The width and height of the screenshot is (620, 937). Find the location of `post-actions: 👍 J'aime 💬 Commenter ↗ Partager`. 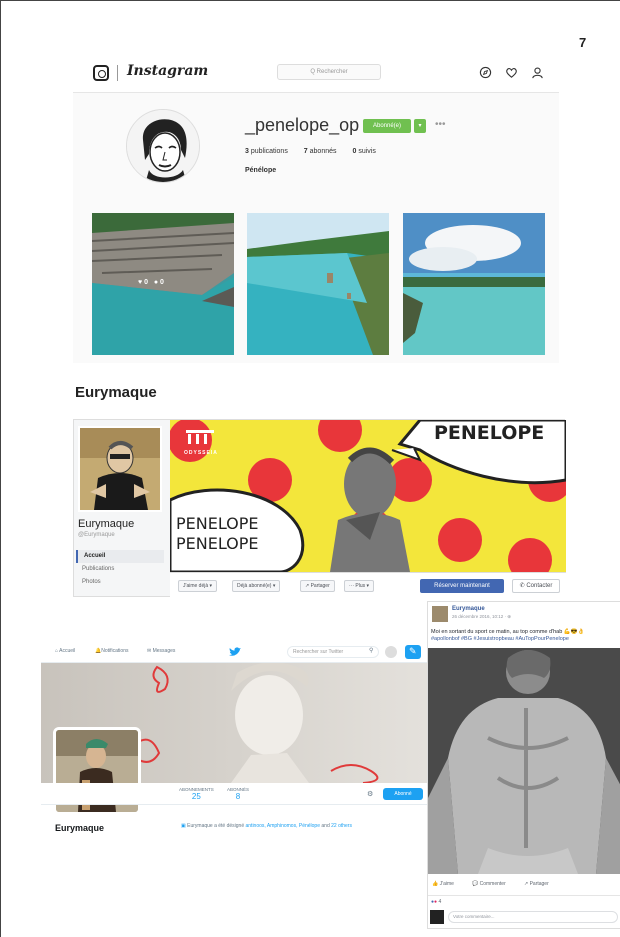

post-actions: 👍 J'aime 💬 Commenter ↗ Partager is located at coordinates (524, 885).